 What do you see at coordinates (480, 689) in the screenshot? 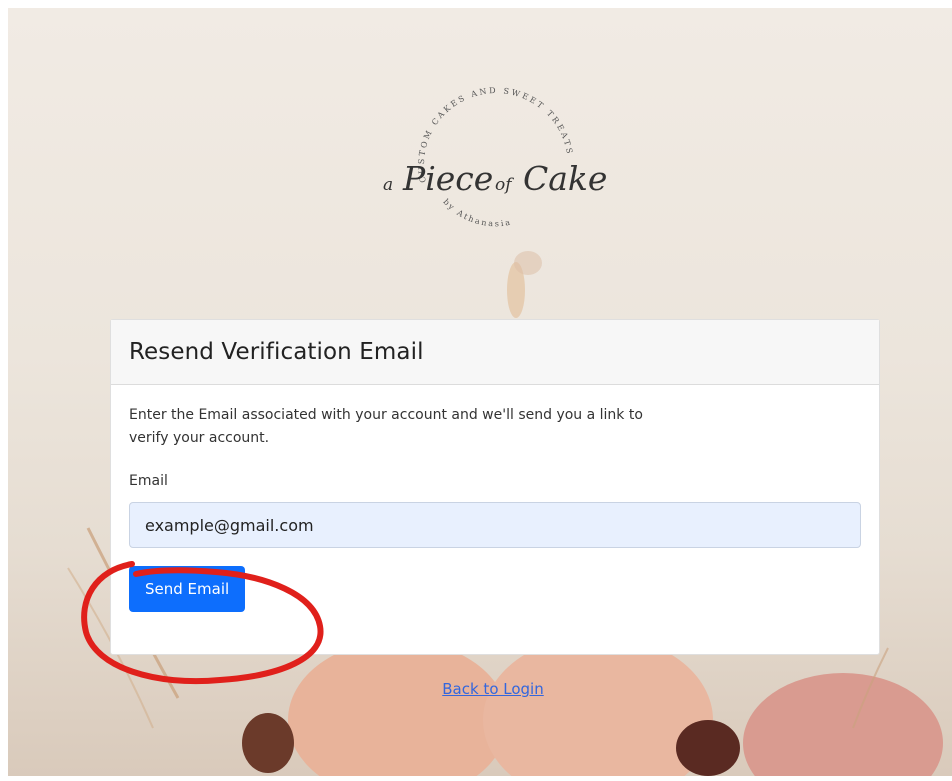
I see `back-to-login-link: Back to Login` at bounding box center [480, 689].